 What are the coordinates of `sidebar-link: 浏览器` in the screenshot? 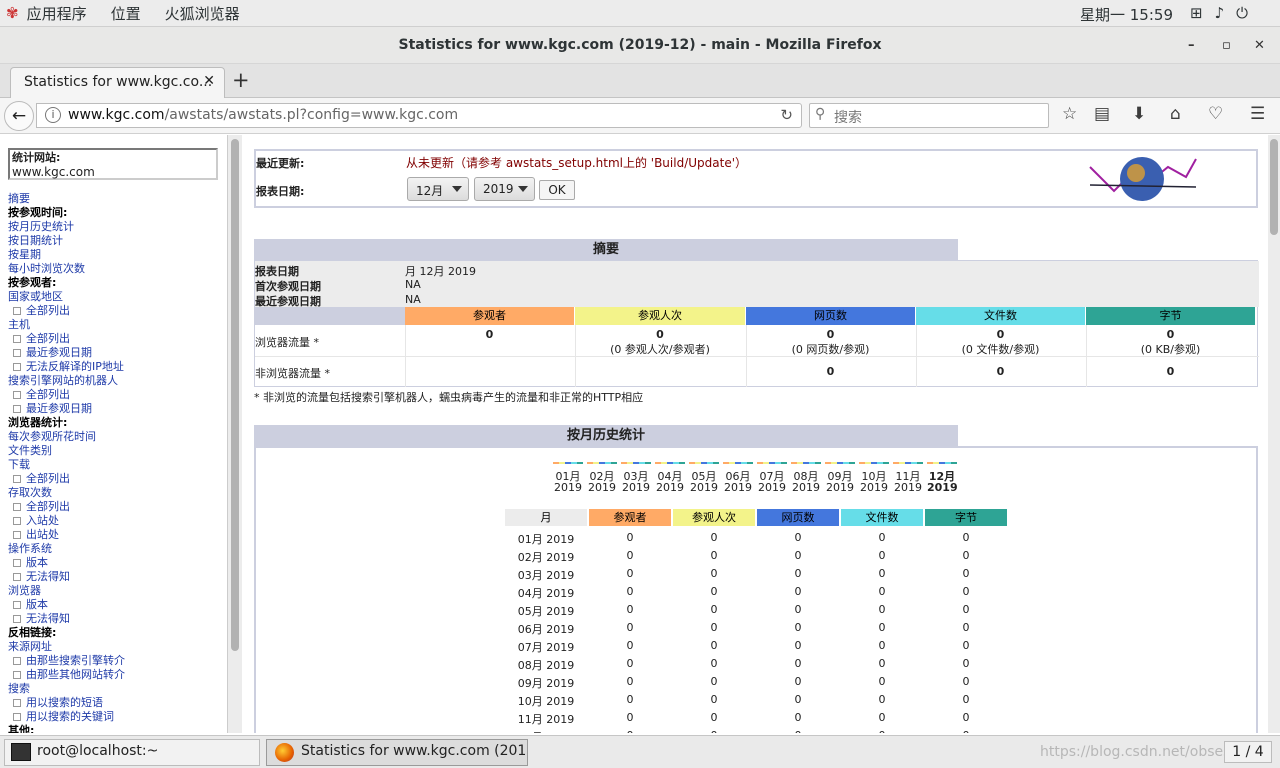 It's located at (24, 590).